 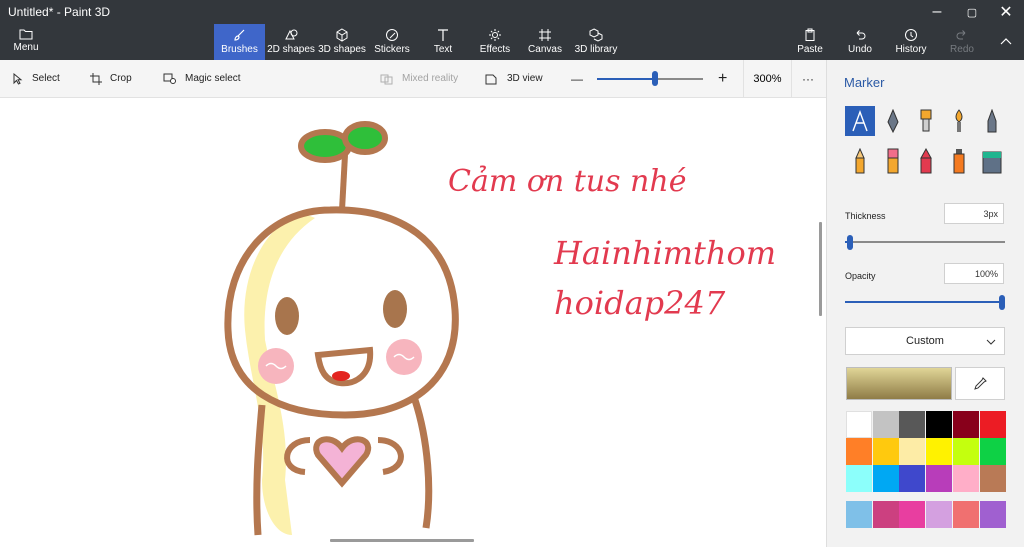 I want to click on brush-calligraphy-pen, so click(x=893, y=121).